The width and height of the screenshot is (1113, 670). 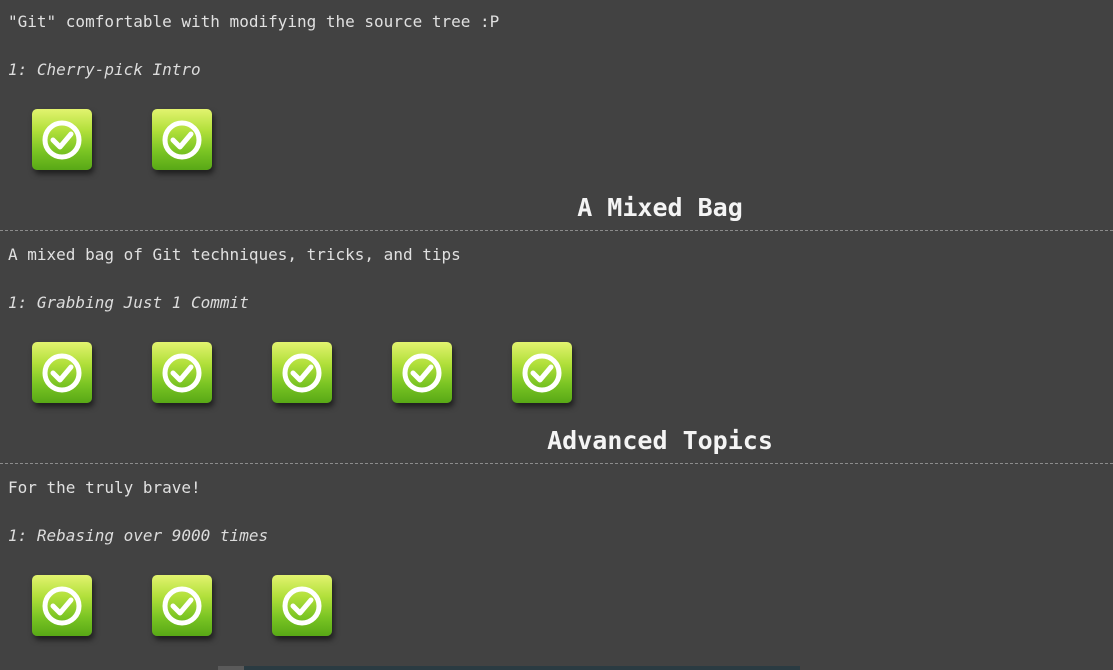 I want to click on bottom-scroll-strip, so click(x=509, y=668).